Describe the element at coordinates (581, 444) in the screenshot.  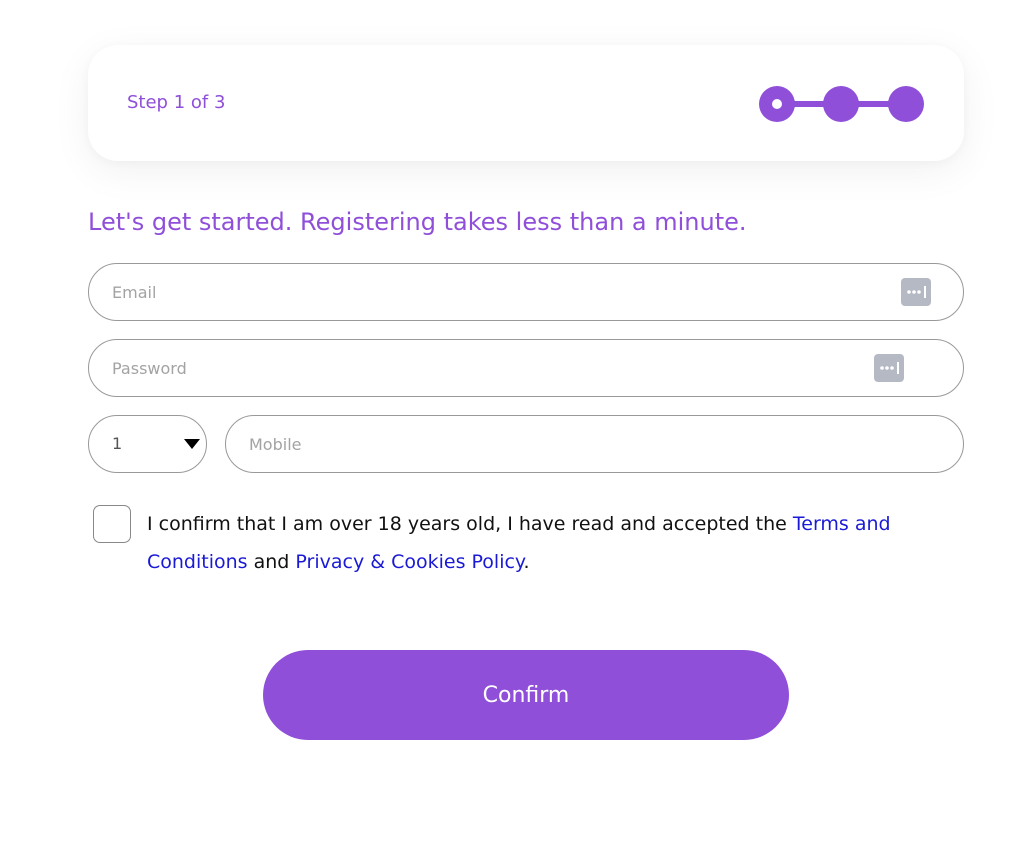
I see `mobile-input` at that location.